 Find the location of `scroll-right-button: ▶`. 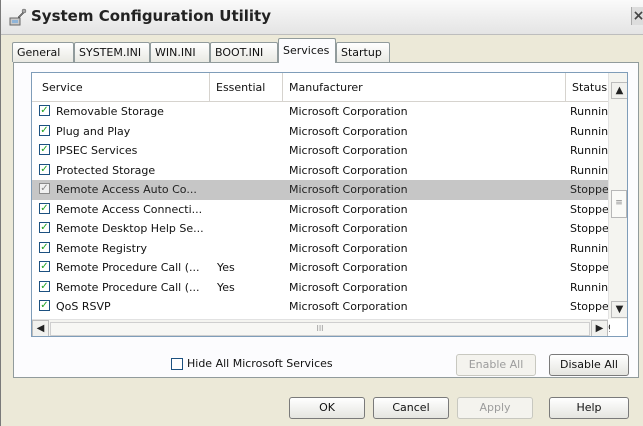

scroll-right-button: ▶ is located at coordinates (599, 328).